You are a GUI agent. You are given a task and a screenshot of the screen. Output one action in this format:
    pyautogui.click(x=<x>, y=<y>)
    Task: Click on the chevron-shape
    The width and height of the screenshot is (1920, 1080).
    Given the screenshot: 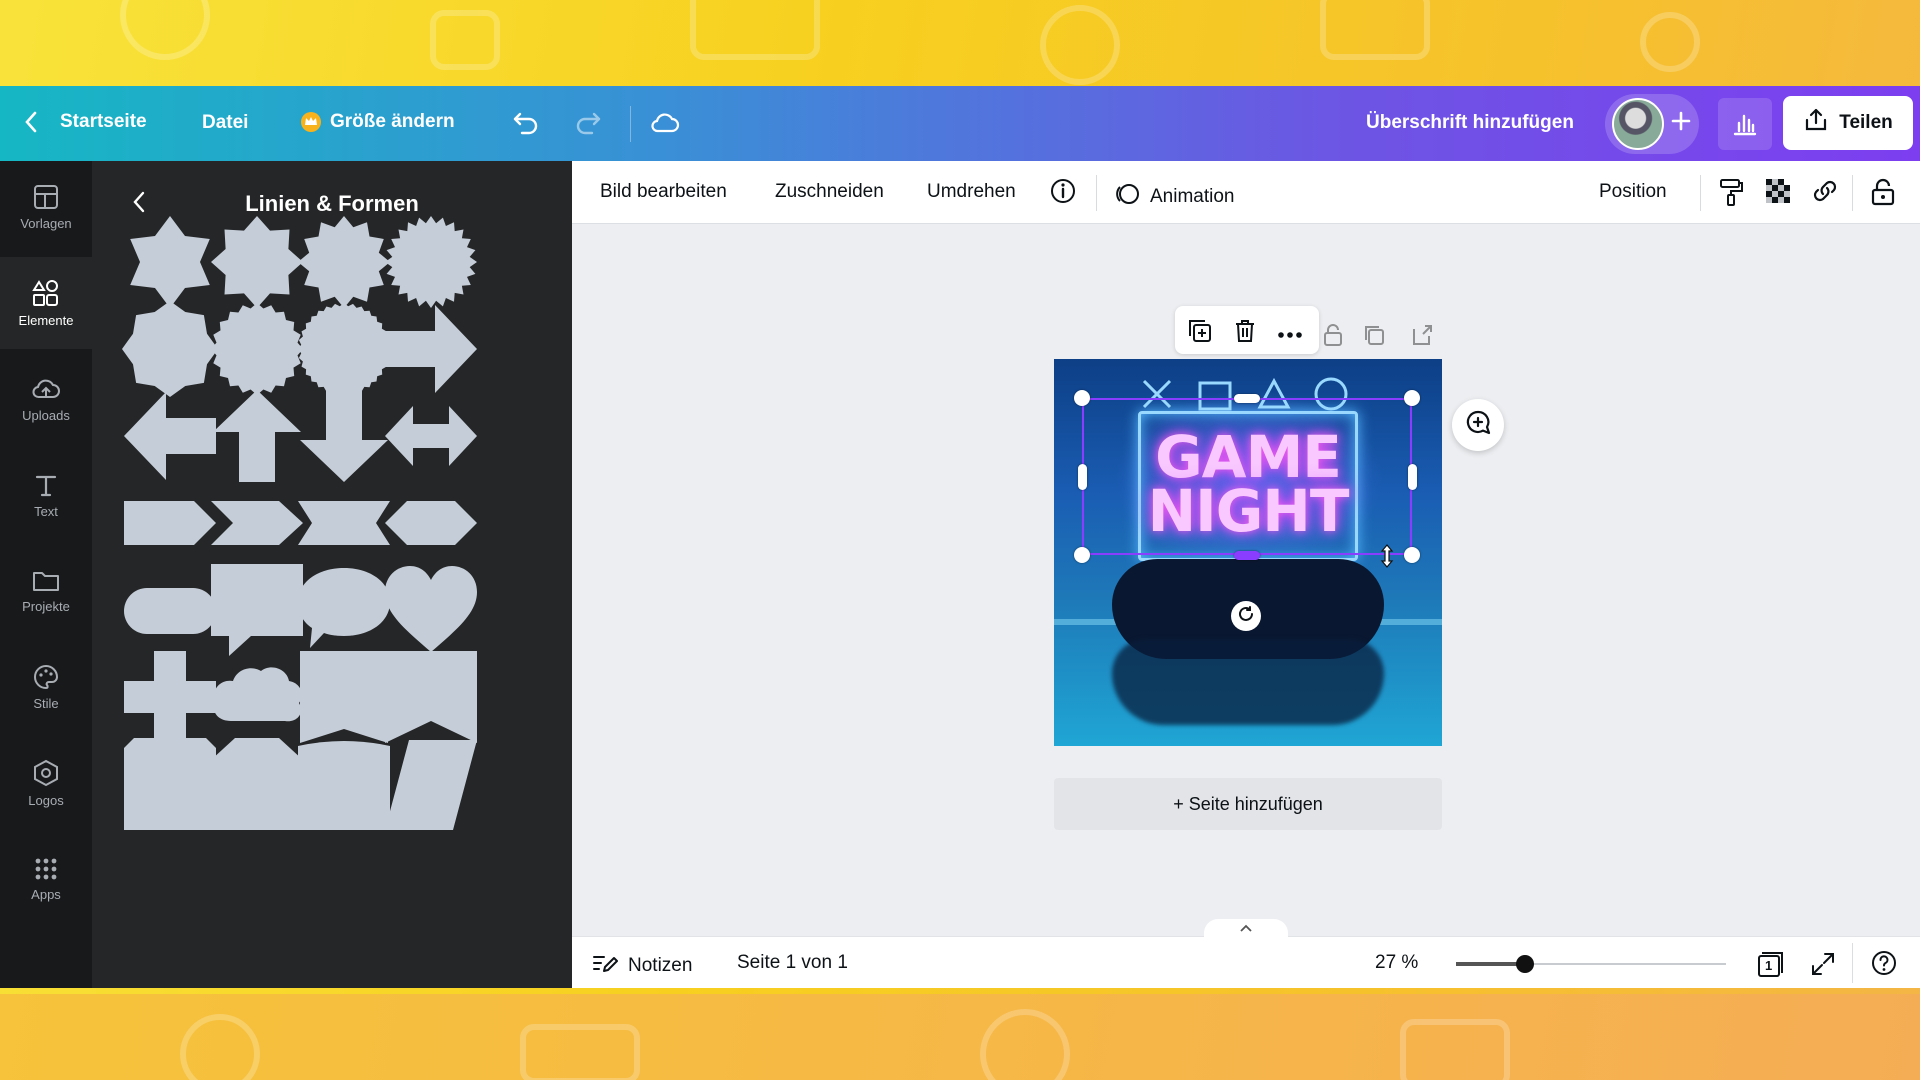 What is the action you would take?
    pyautogui.click(x=257, y=523)
    